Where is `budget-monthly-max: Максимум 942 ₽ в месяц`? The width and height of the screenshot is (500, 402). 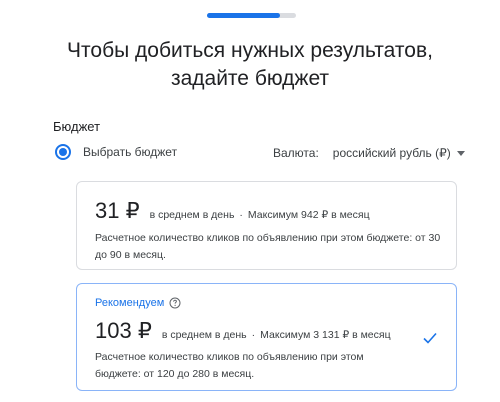 budget-monthly-max: Максимум 942 ₽ в месяц is located at coordinates (308, 215).